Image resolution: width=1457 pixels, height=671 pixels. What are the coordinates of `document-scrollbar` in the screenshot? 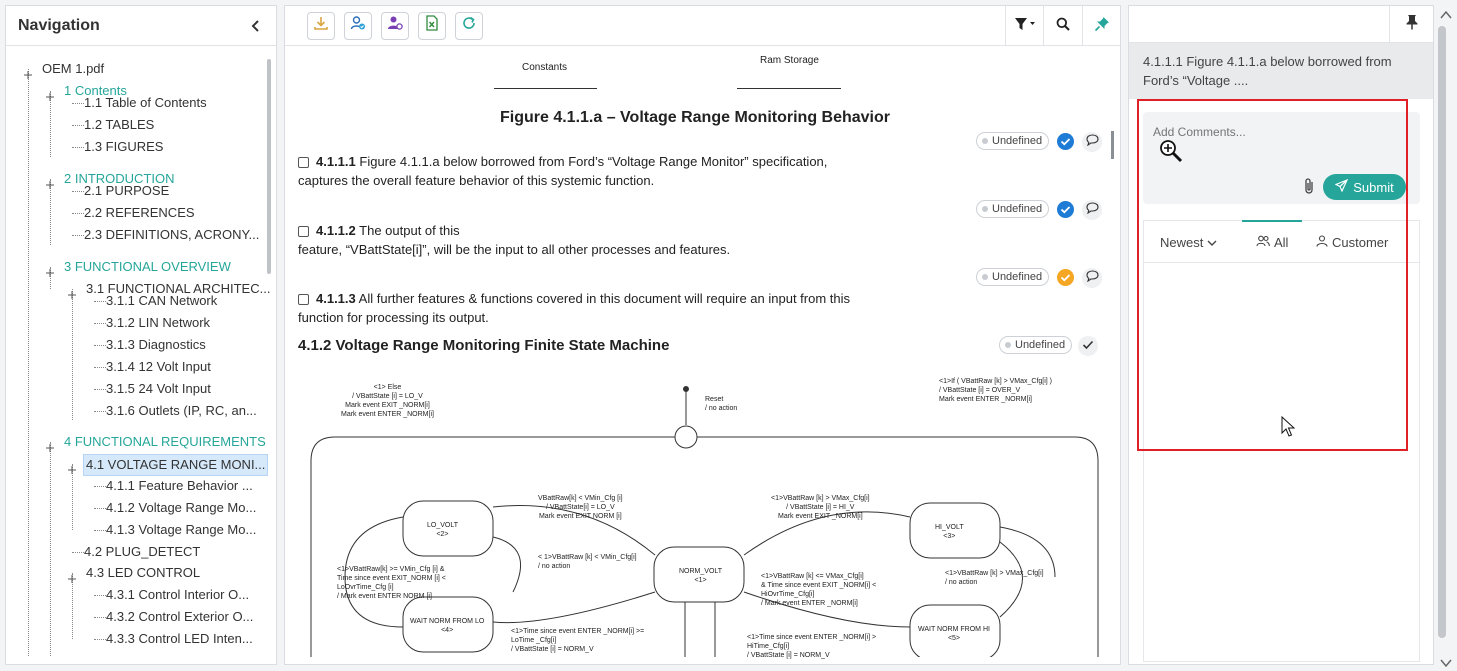 It's located at (1112, 145).